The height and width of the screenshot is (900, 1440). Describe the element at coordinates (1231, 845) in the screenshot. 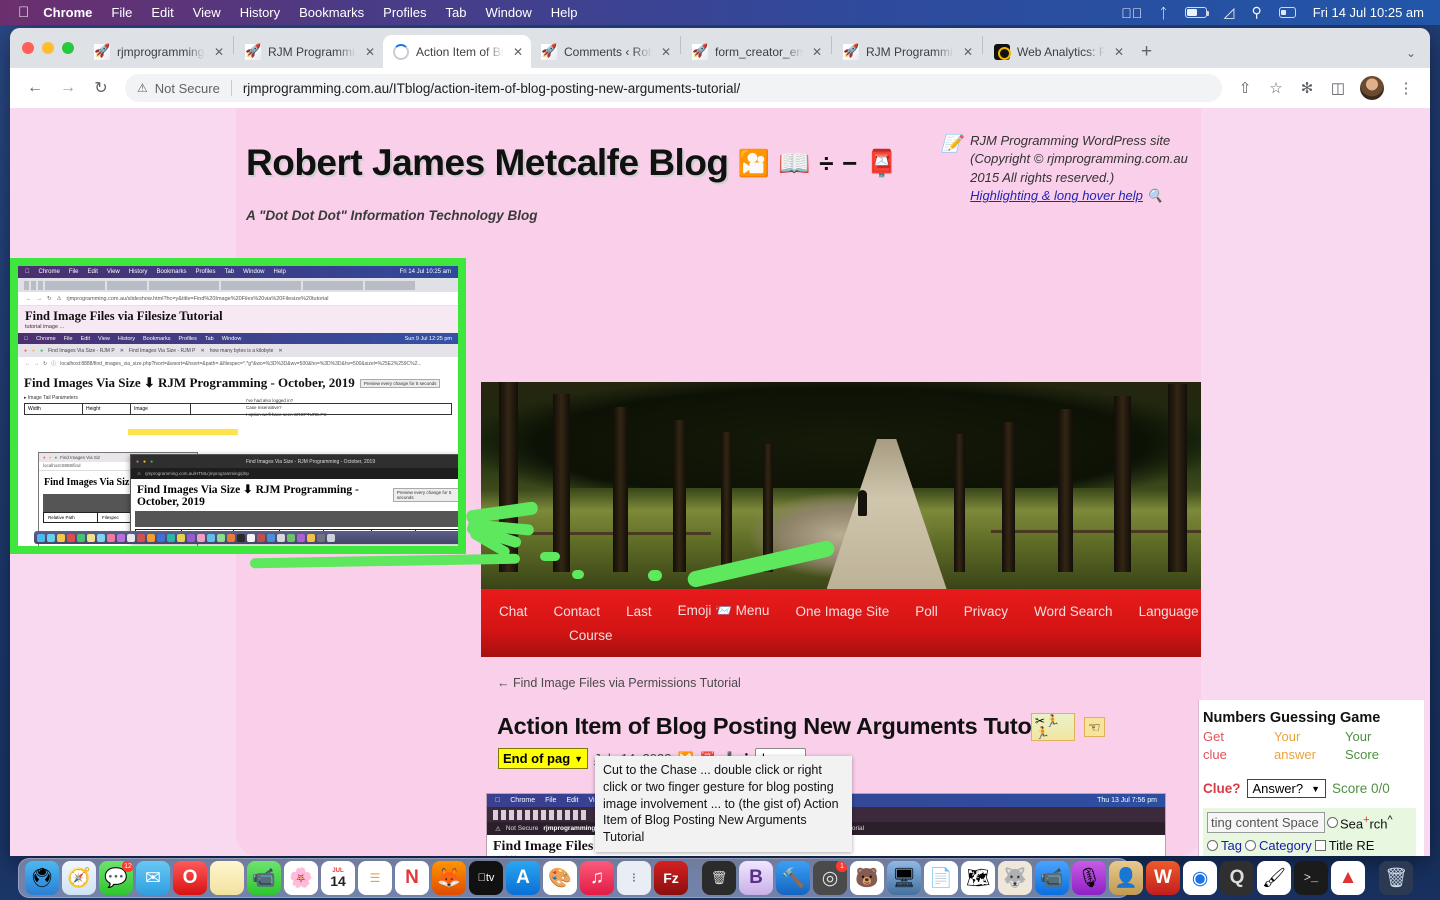

I see `tag-label: Tag` at that location.